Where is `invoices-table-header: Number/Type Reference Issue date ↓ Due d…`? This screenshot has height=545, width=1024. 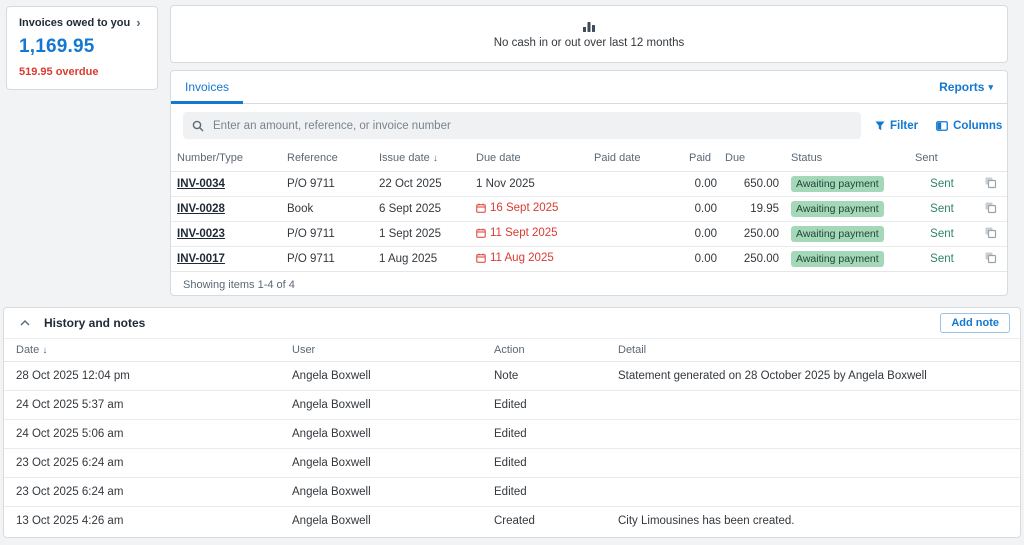
invoices-table-header: Number/Type Reference Issue date ↓ Due d… is located at coordinates (589, 158).